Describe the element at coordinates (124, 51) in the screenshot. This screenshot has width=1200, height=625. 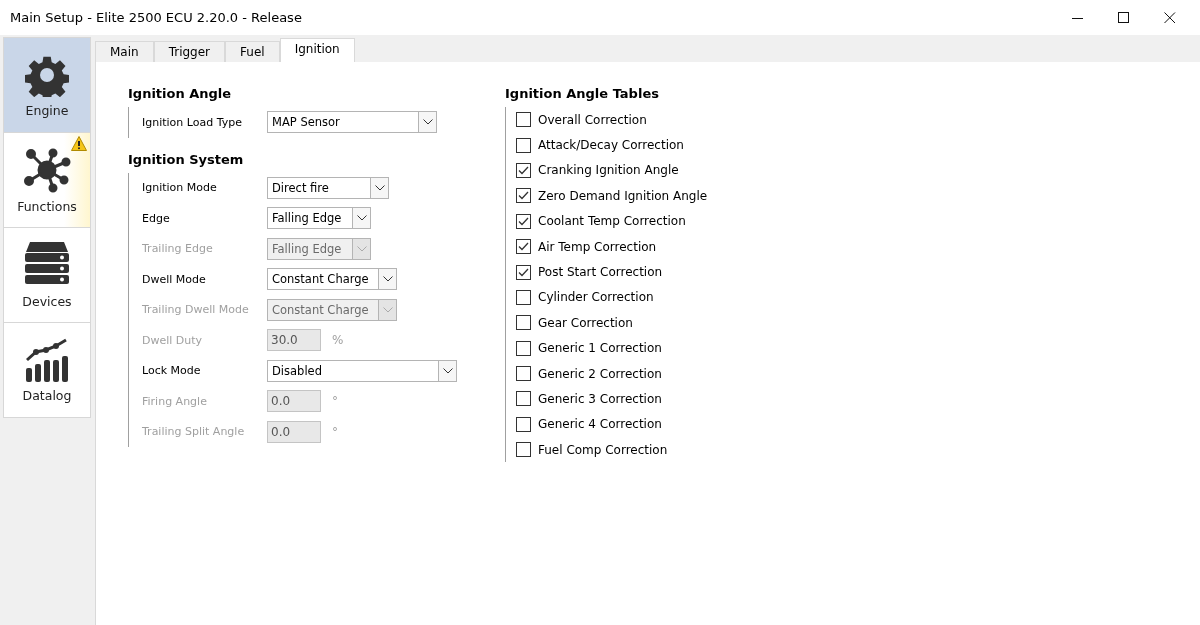
I see `tab: Main` at that location.